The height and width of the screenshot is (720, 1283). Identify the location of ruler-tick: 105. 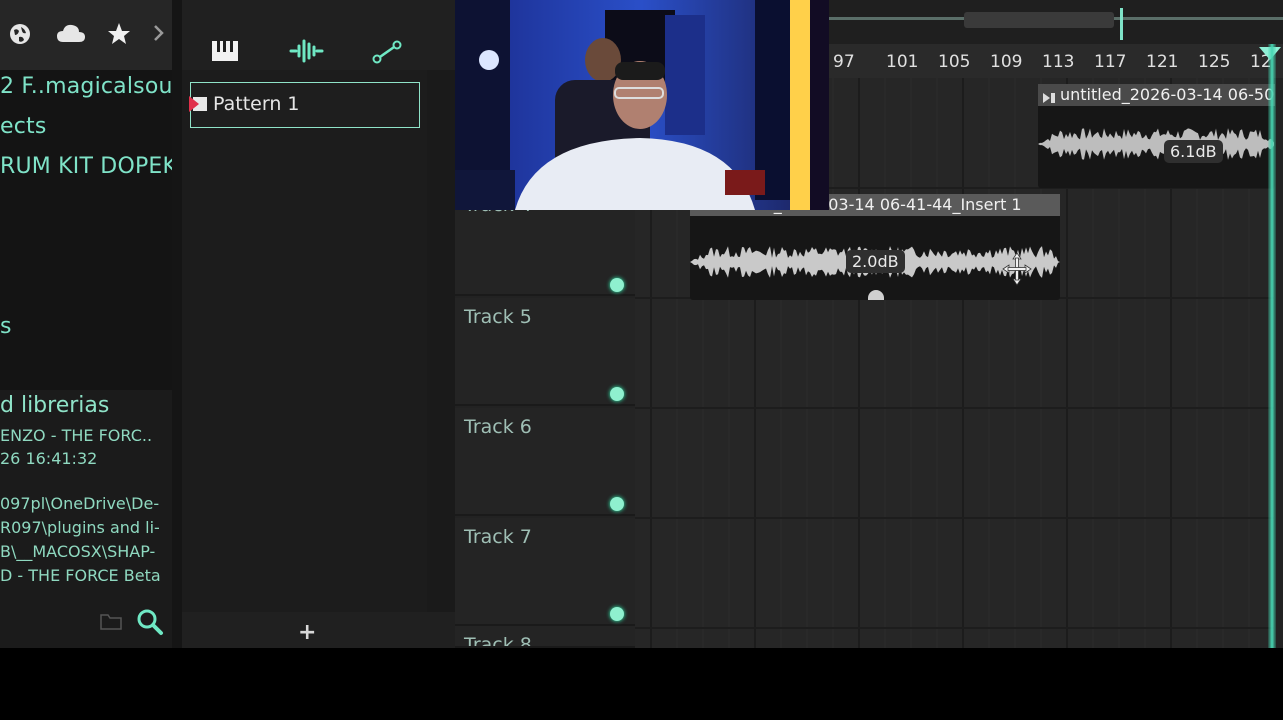
(954, 62).